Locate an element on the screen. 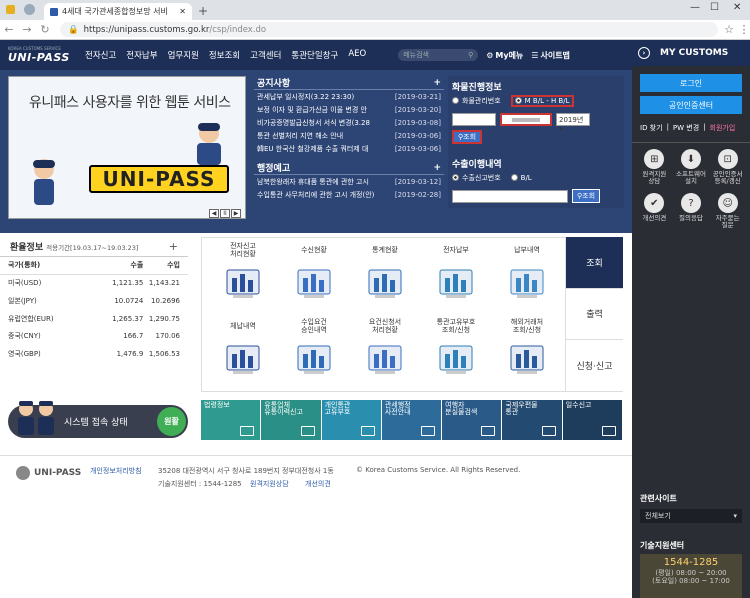 The width and height of the screenshot is (750, 598). radio-cargo-number: 화물관리번호 is located at coordinates (476, 101).